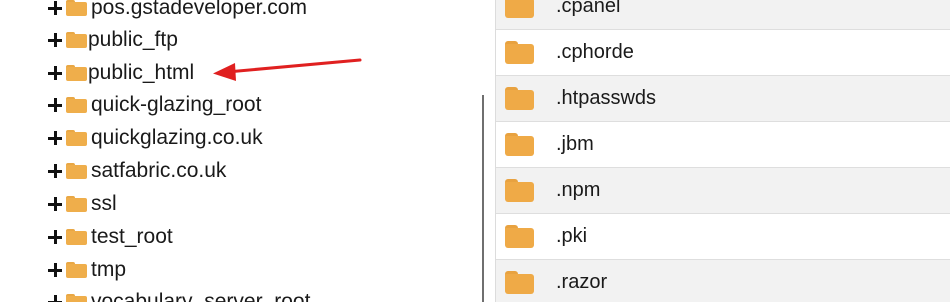 The image size is (950, 302). I want to click on tree-item-test-root: test_root, so click(110, 237).